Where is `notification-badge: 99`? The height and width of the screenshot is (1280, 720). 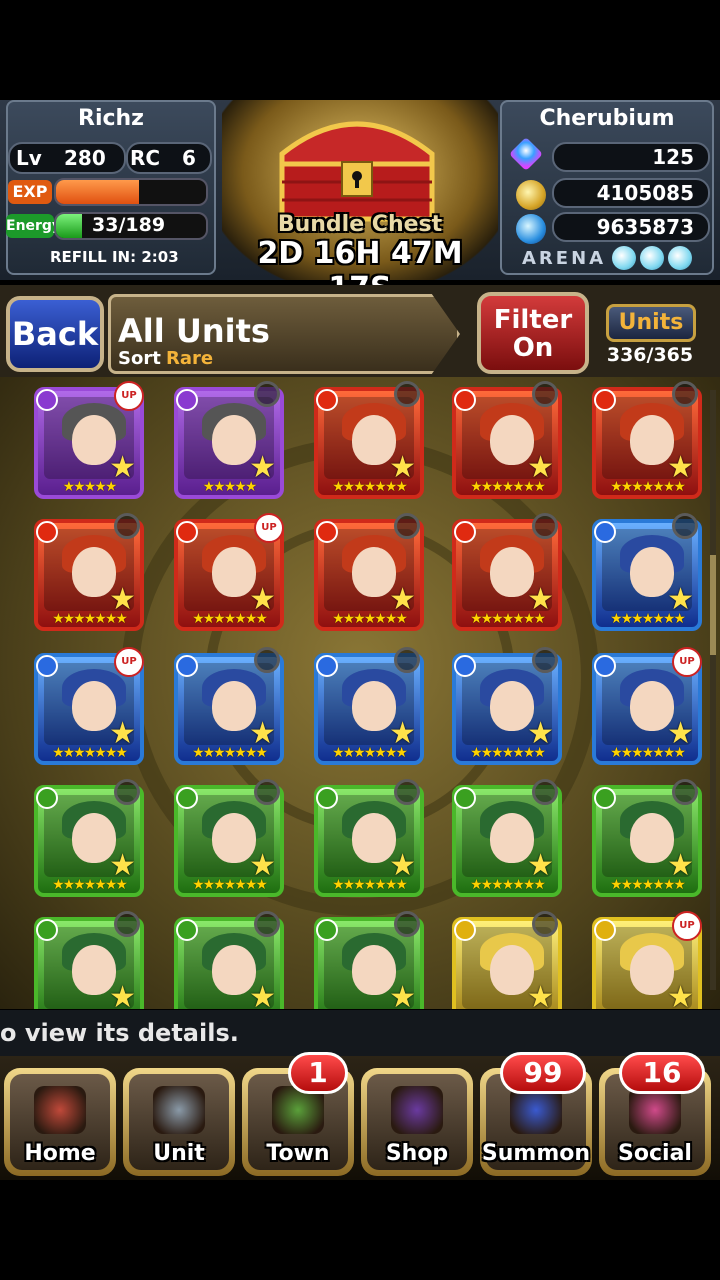 notification-badge: 99 is located at coordinates (543, 1073).